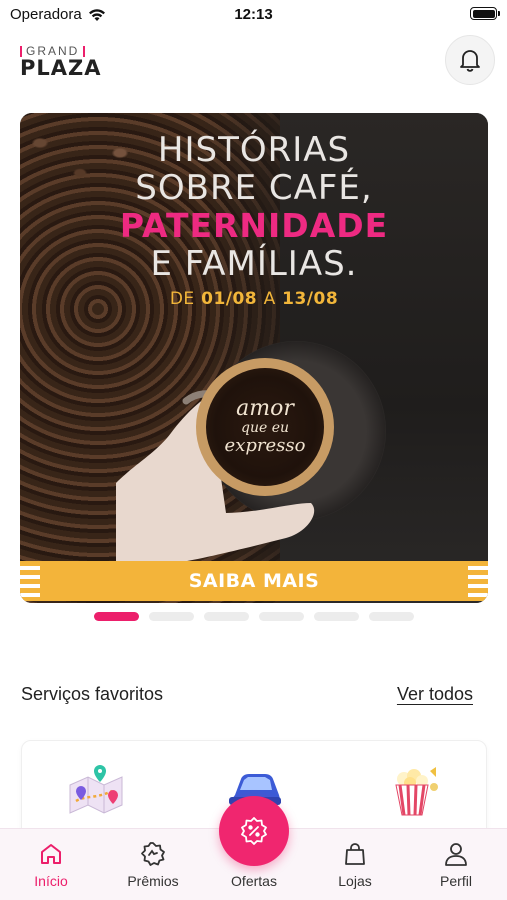  I want to click on headline-line-2: SOBRE CAFÉ,, so click(254, 188).